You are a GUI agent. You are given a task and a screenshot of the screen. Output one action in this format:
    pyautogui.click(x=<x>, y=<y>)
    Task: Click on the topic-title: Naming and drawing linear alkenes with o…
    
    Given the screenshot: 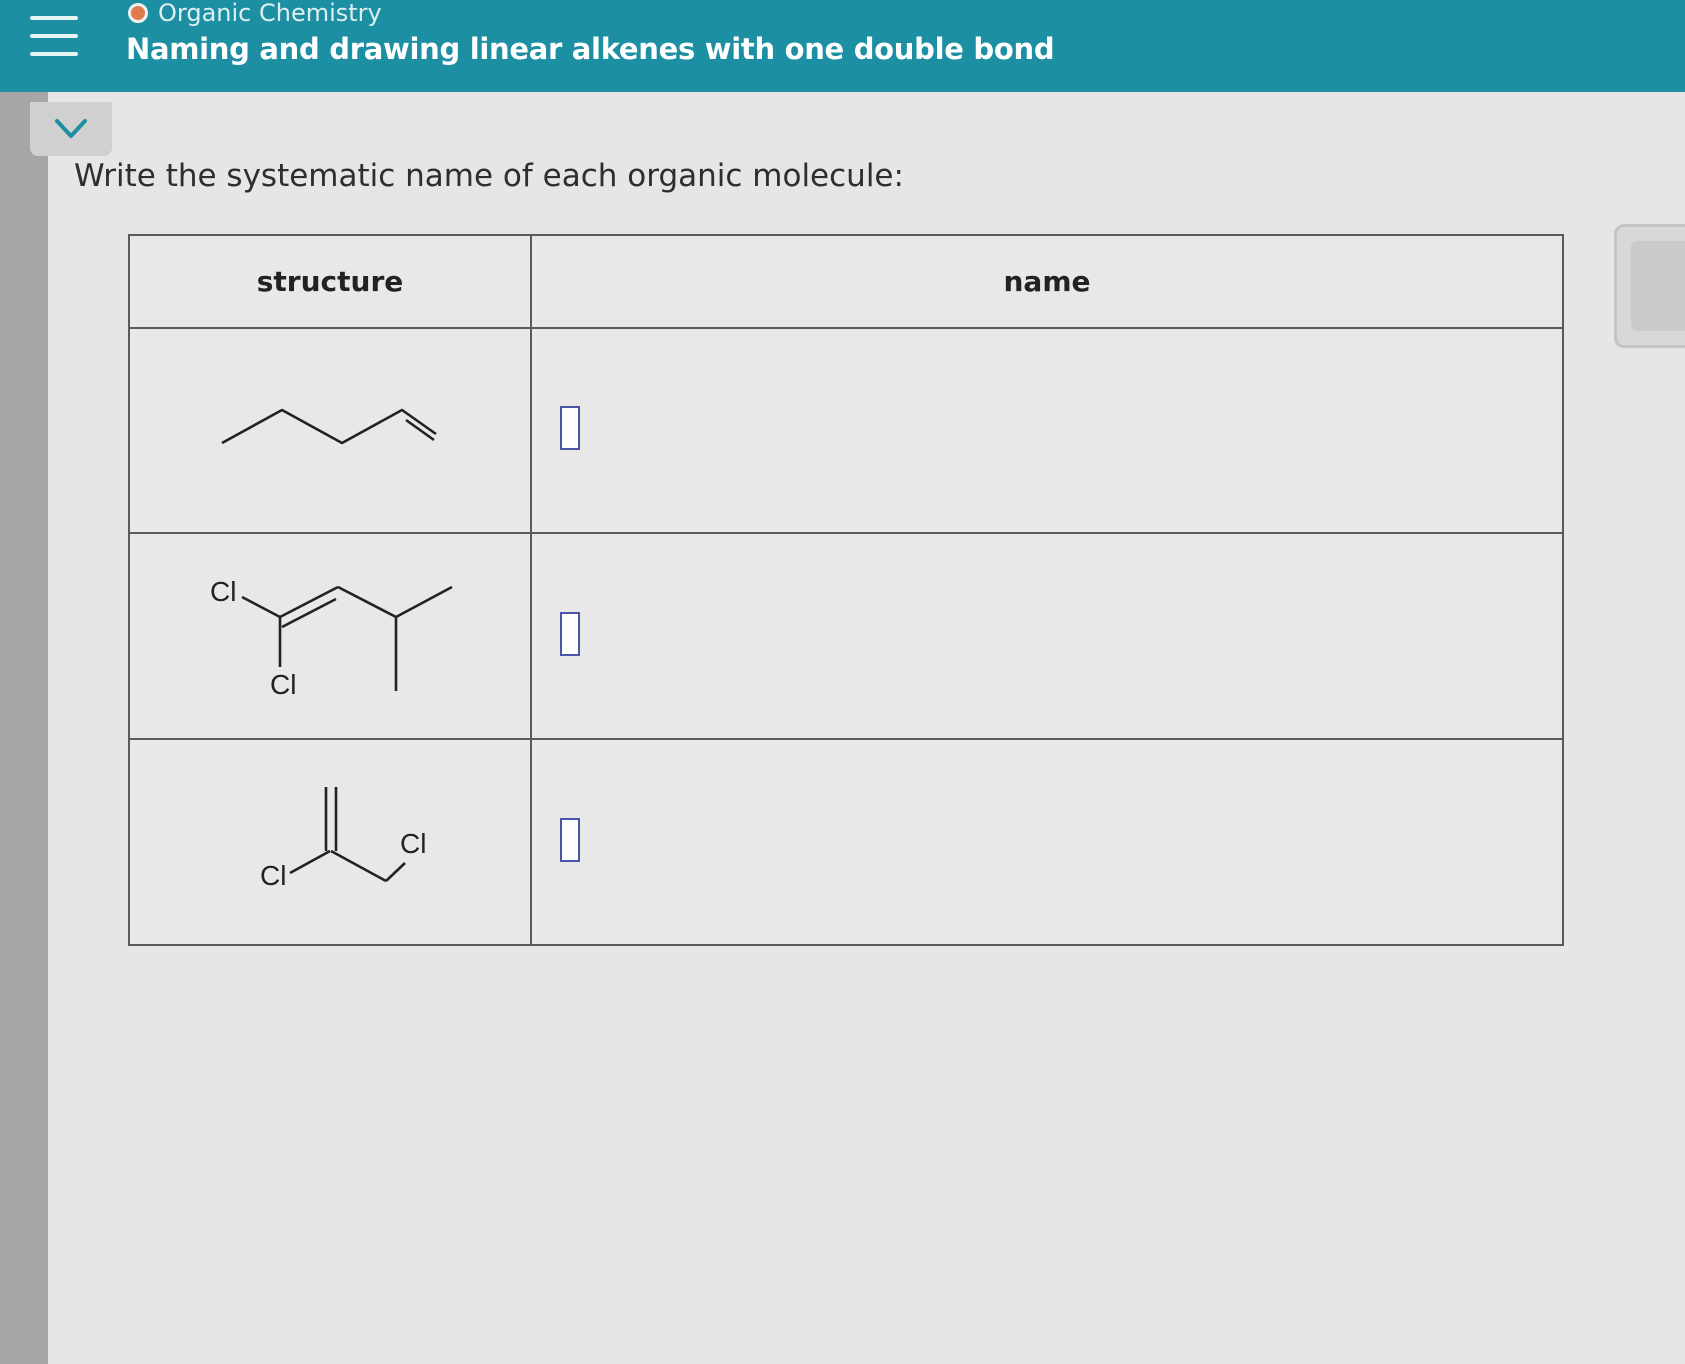 What is the action you would take?
    pyautogui.click(x=590, y=49)
    